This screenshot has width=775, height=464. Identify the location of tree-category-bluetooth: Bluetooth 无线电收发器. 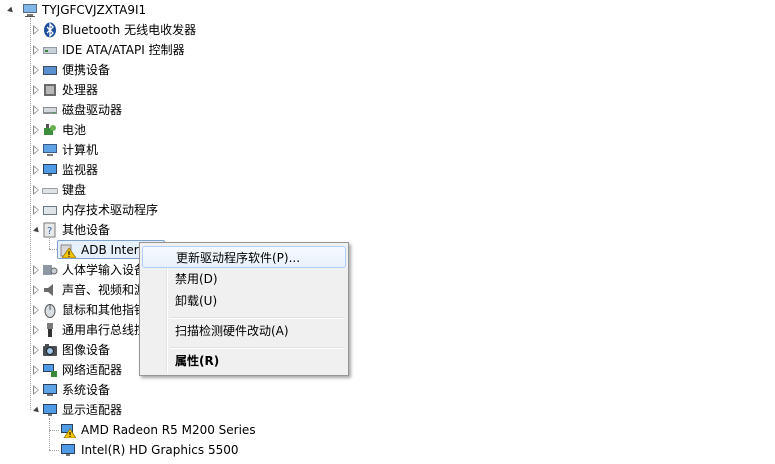
(110, 30).